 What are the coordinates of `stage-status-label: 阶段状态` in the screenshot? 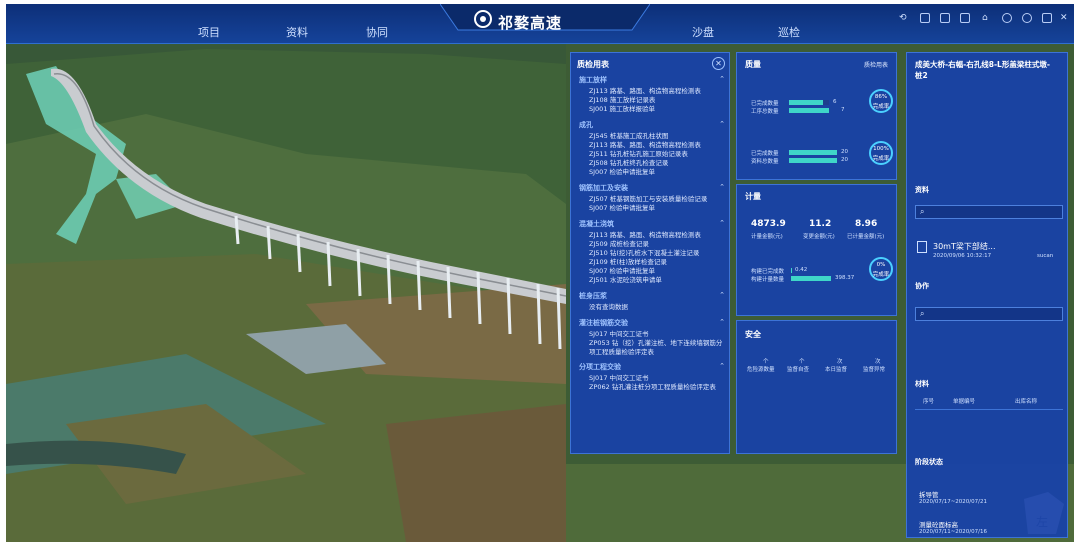 It's located at (929, 462).